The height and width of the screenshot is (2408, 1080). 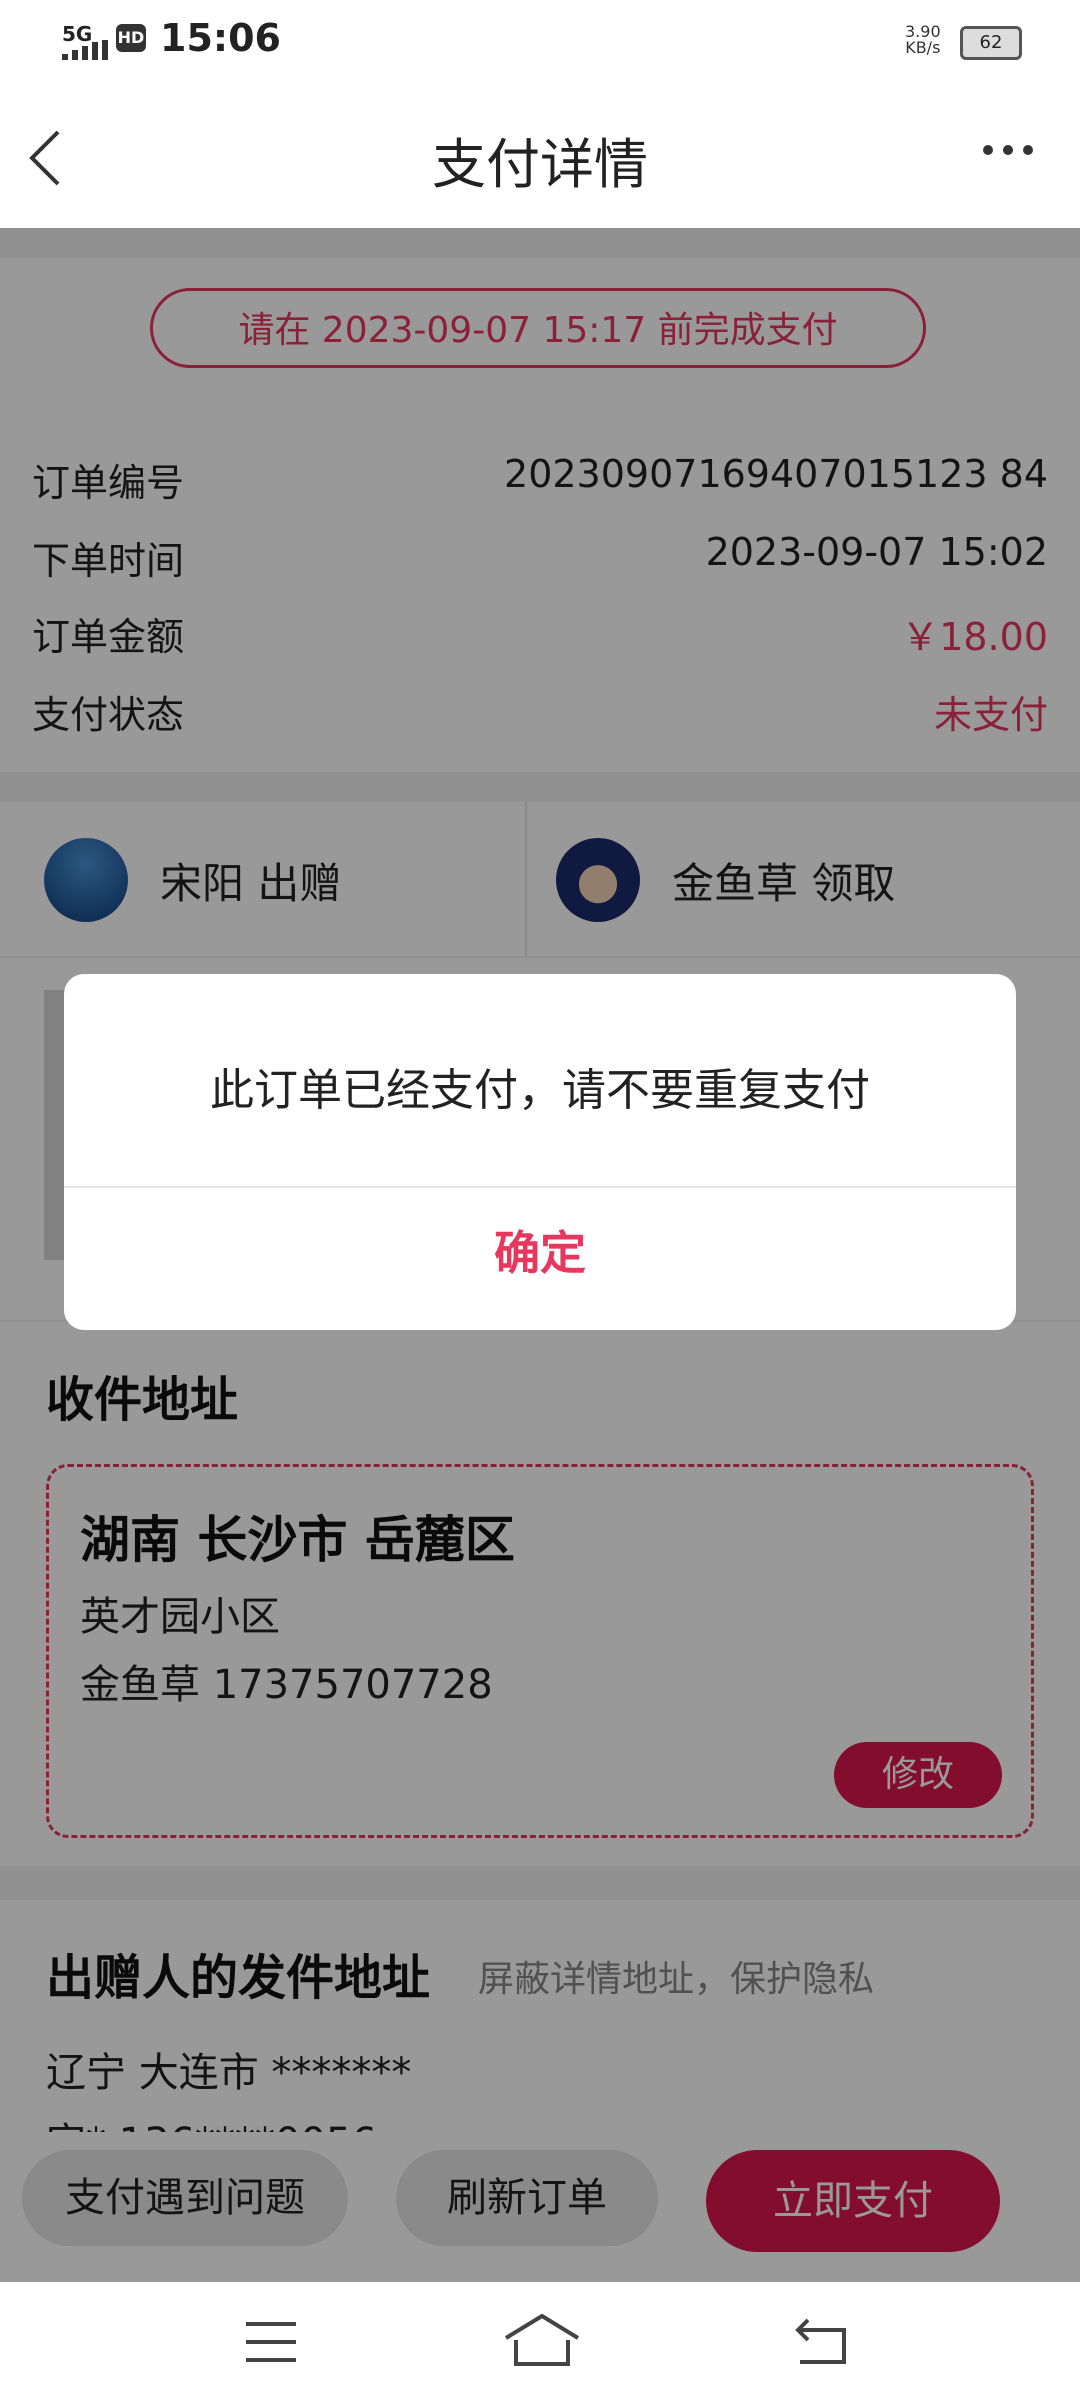 What do you see at coordinates (923, 47) in the screenshot?
I see `speed-unit: KB/s` at bounding box center [923, 47].